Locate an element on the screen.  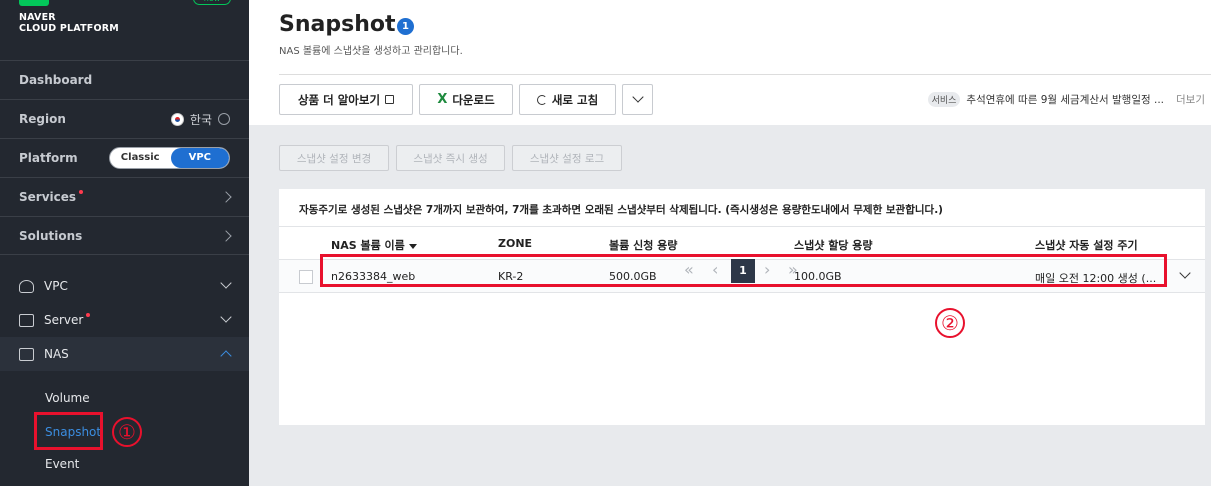
sidebar-item-services: Services is located at coordinates (124, 196).